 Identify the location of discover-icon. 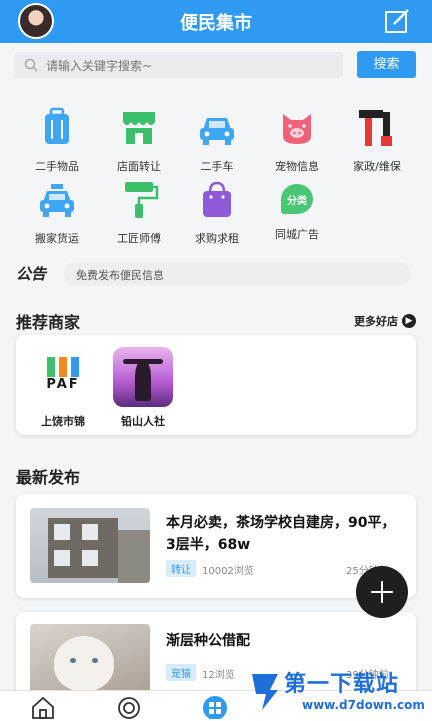
(129, 707).